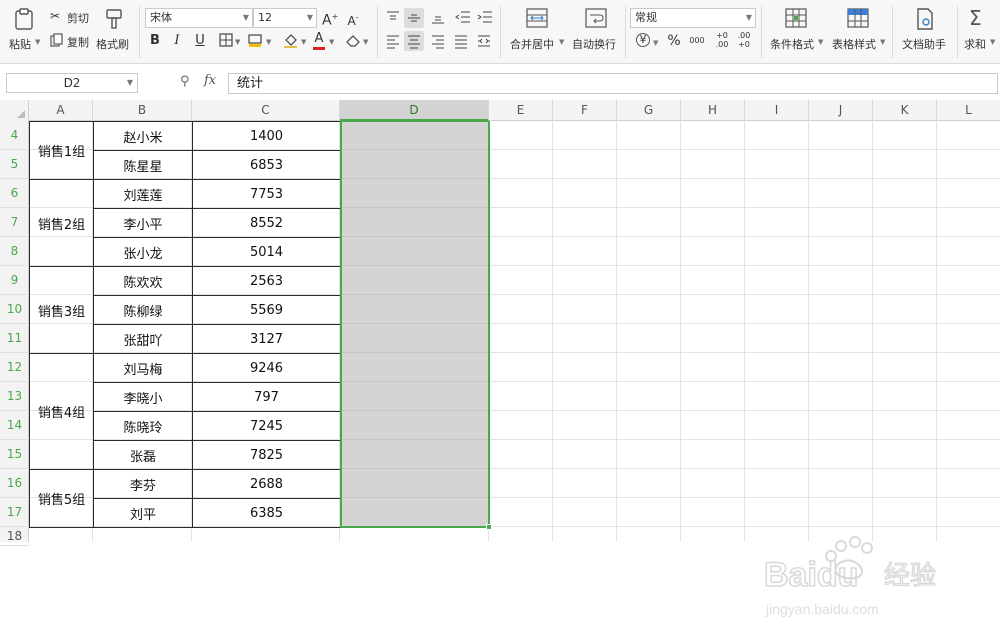  What do you see at coordinates (226, 40) in the screenshot?
I see `border-icon` at bounding box center [226, 40].